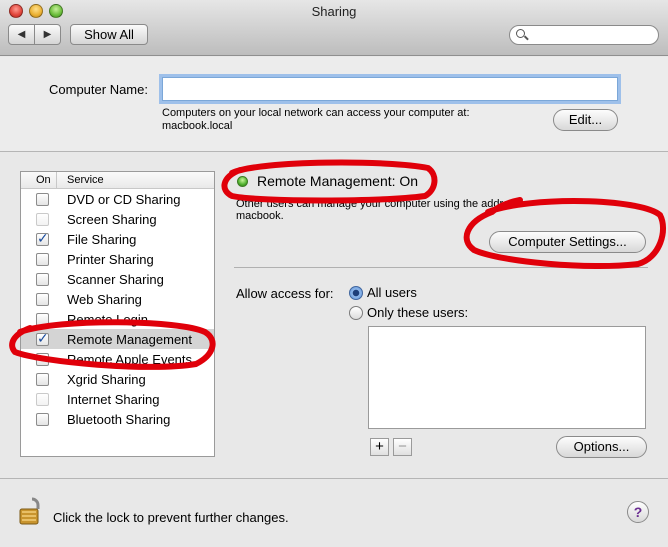 The height and width of the screenshot is (547, 668). I want to click on local-hostname: macbook.local, so click(197, 126).